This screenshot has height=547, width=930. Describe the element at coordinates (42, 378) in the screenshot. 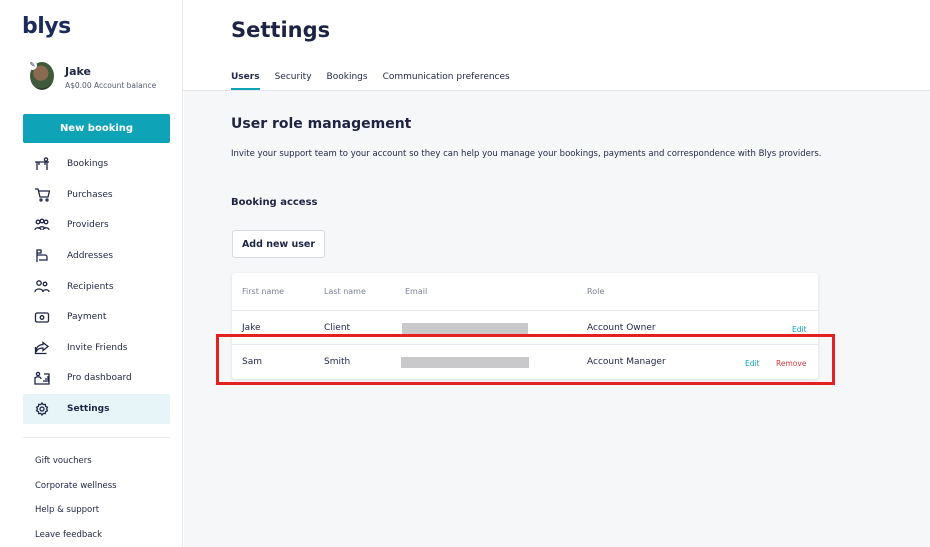

I see `dashboard-icon` at that location.